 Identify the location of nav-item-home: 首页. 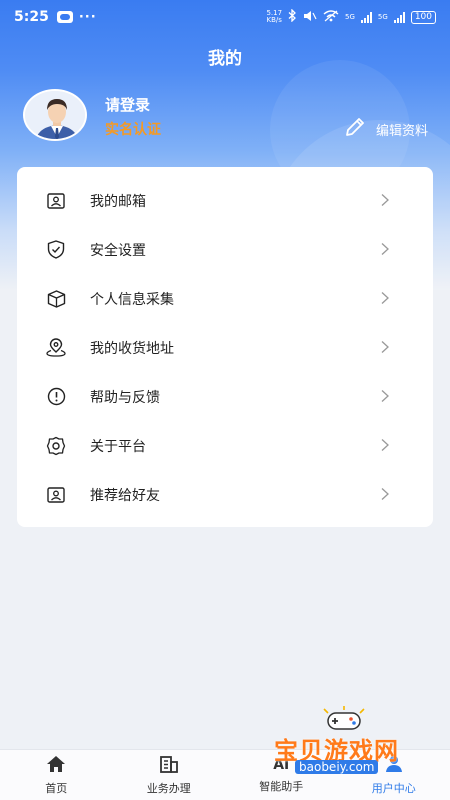
(56, 775).